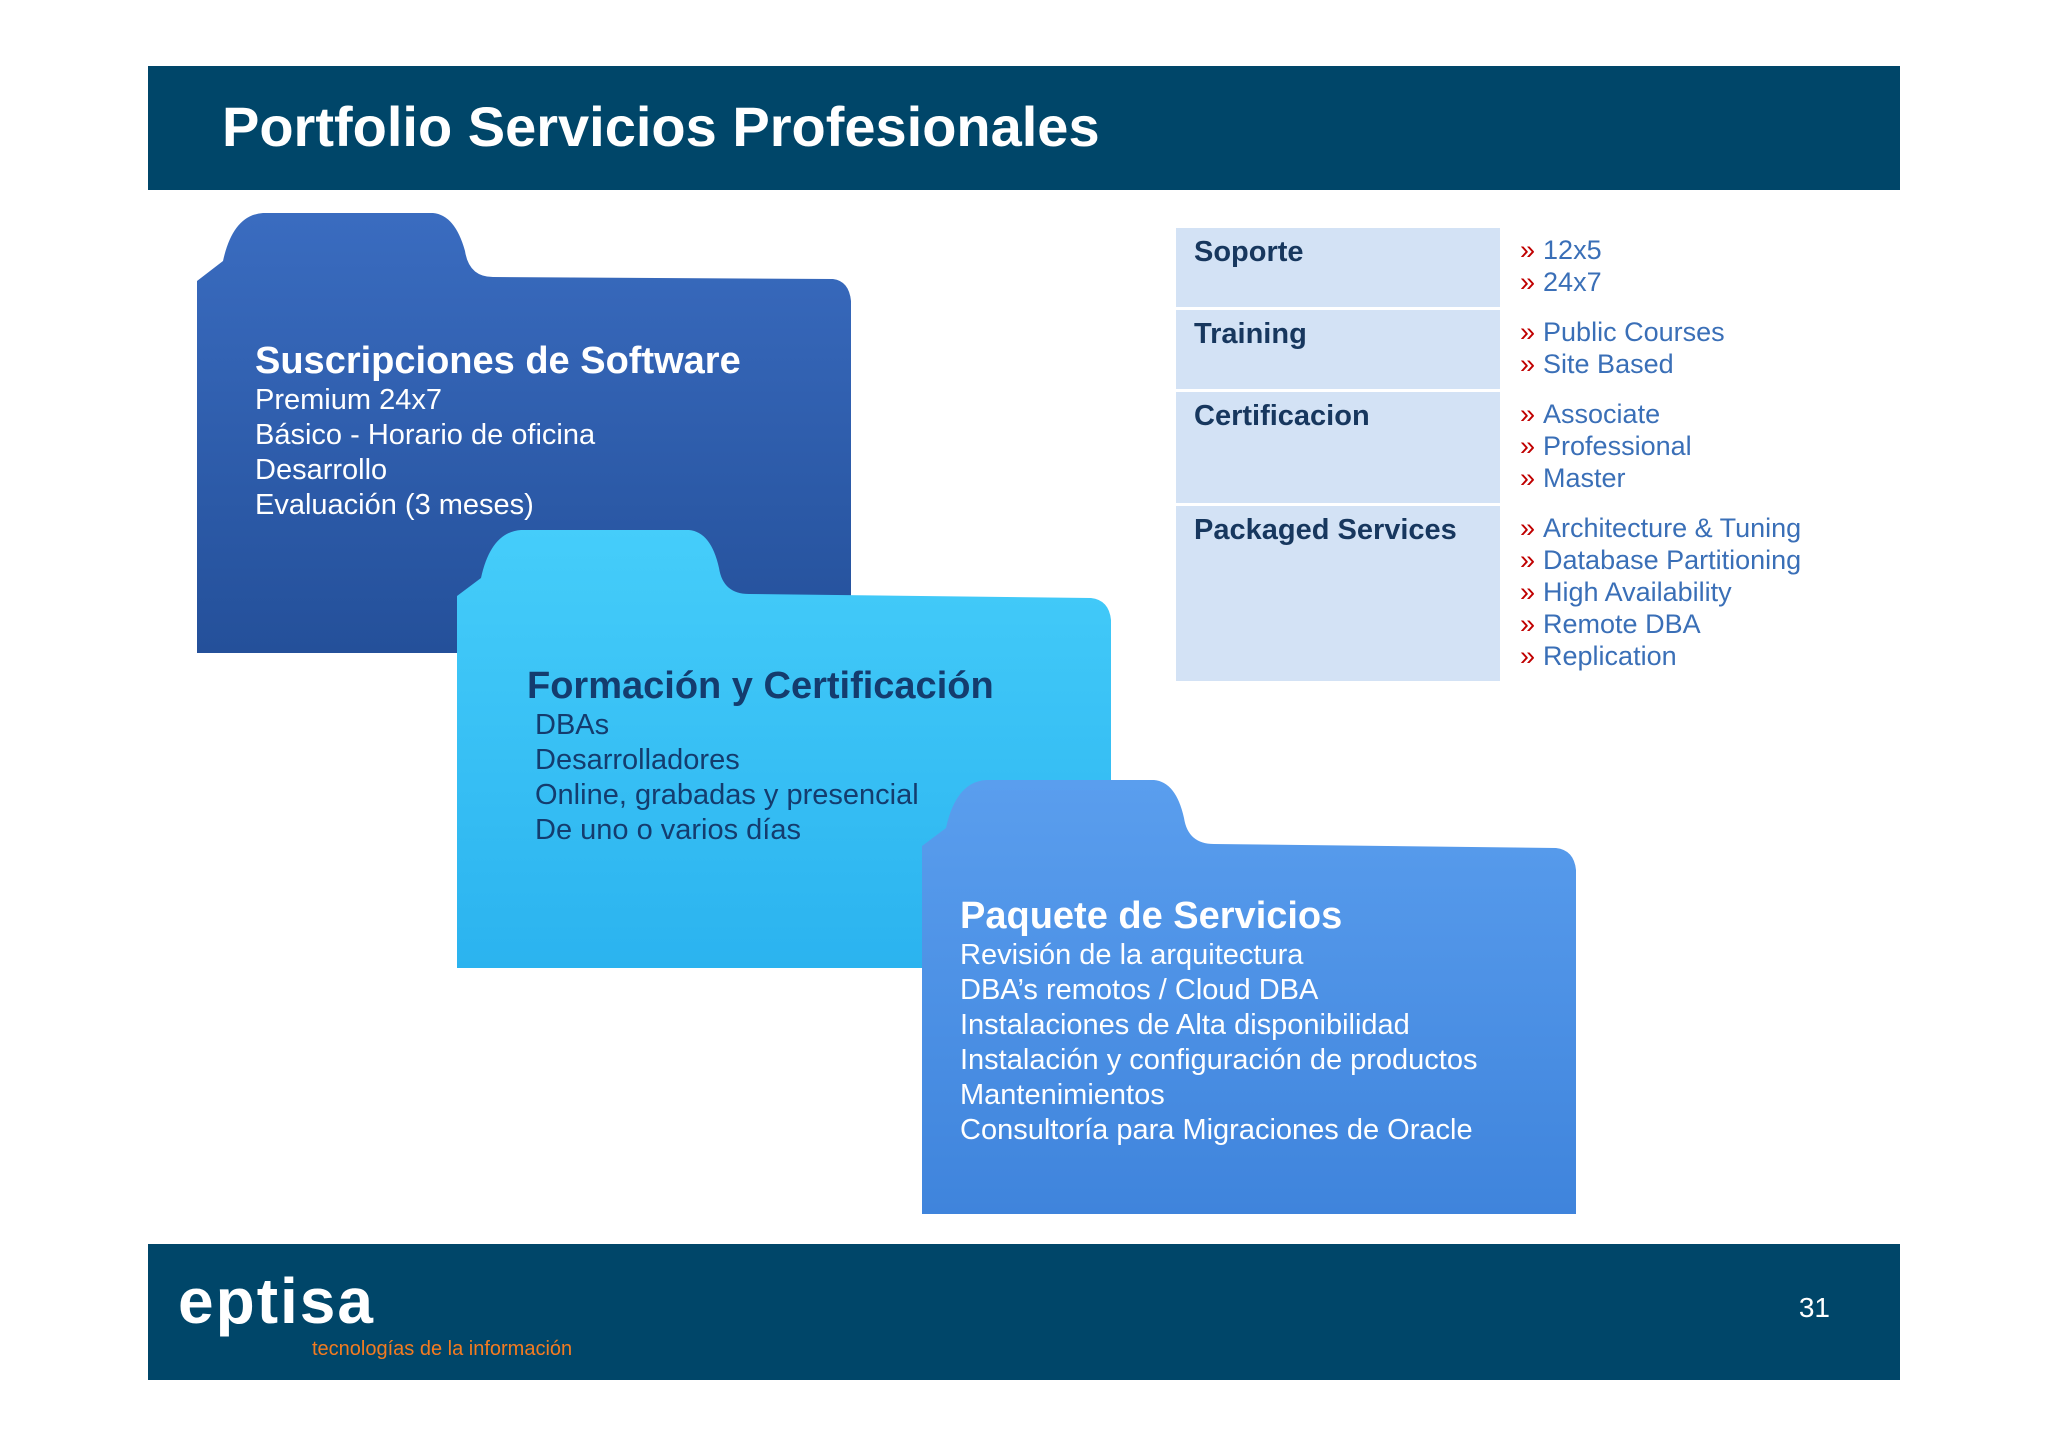 The width and height of the screenshot is (2048, 1447). Describe the element at coordinates (1139, 990) in the screenshot. I see `folder-item: DBA’s remotos / Cloud DBA` at that location.